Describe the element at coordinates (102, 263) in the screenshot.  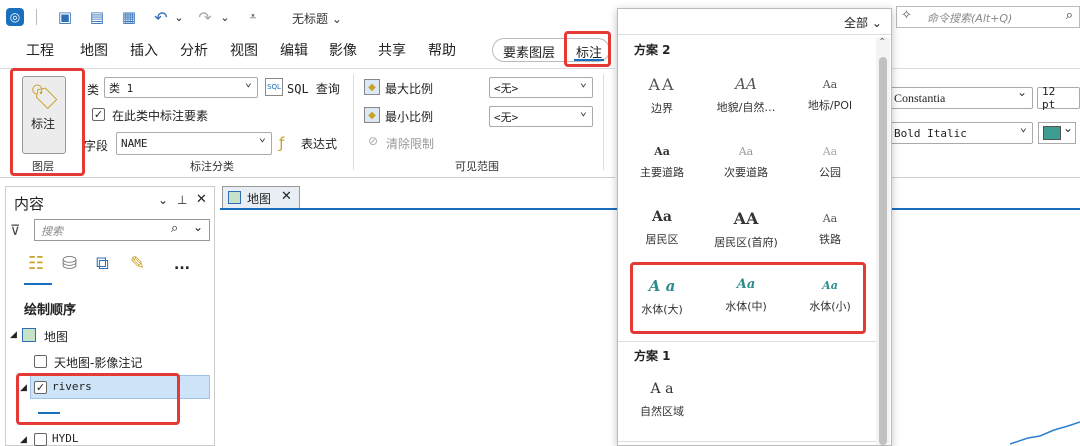
I see `selection-view-icon: ⧉` at that location.